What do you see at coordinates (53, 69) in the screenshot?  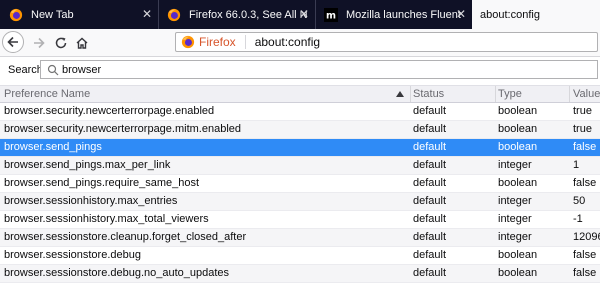 I see `search-icon` at bounding box center [53, 69].